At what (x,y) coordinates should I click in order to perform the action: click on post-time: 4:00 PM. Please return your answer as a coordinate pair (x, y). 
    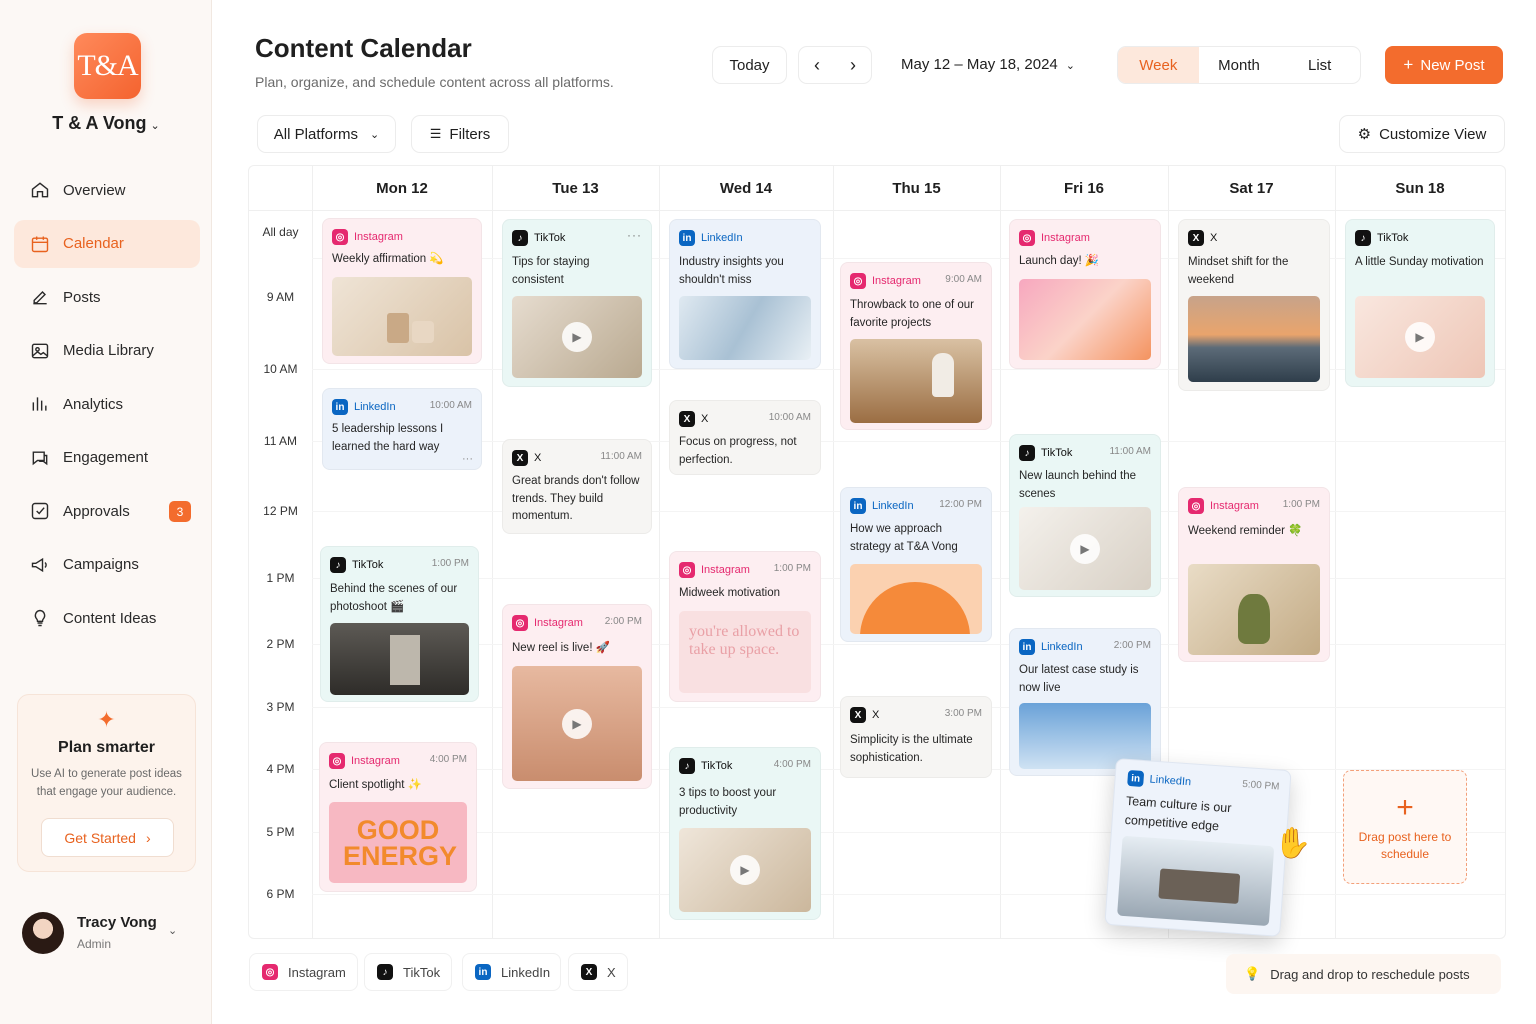
    Looking at the image, I should click on (448, 759).